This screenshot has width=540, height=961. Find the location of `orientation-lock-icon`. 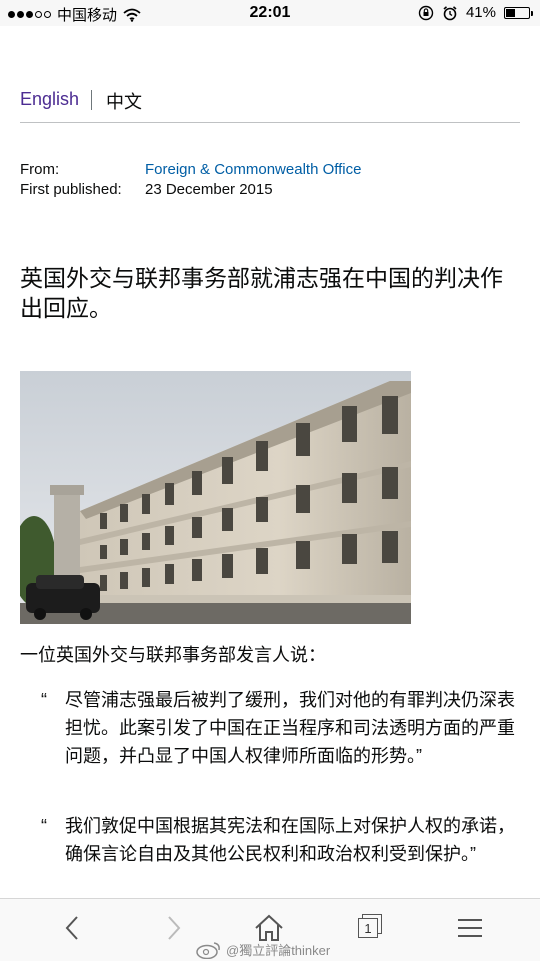

orientation-lock-icon is located at coordinates (426, 12).